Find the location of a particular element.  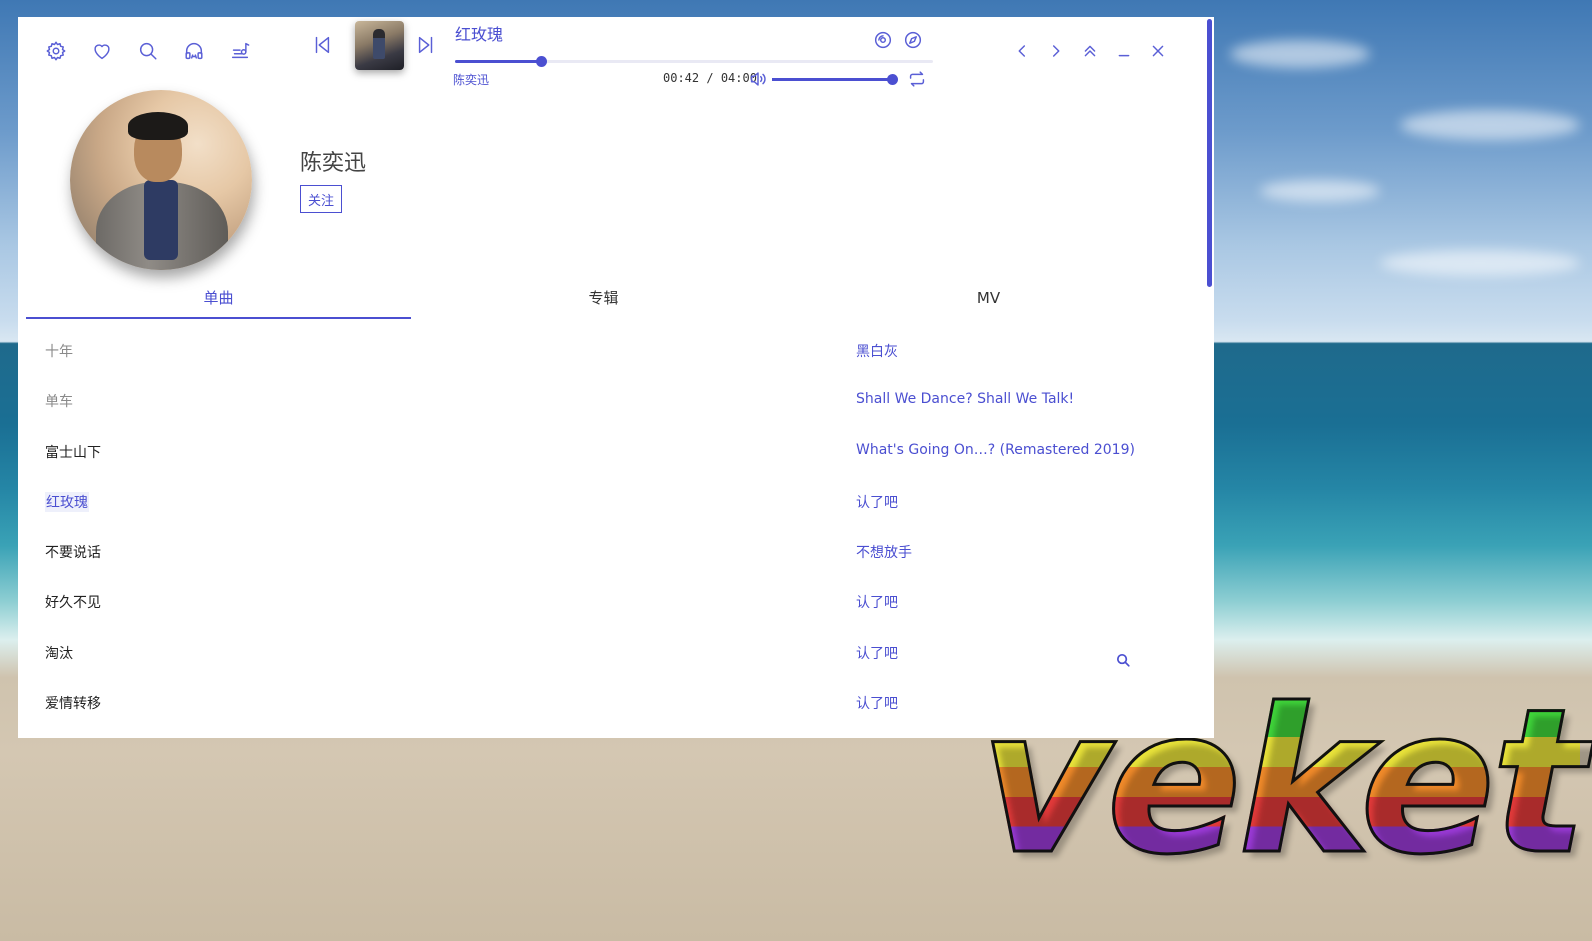

heart-icon is located at coordinates (102, 51).